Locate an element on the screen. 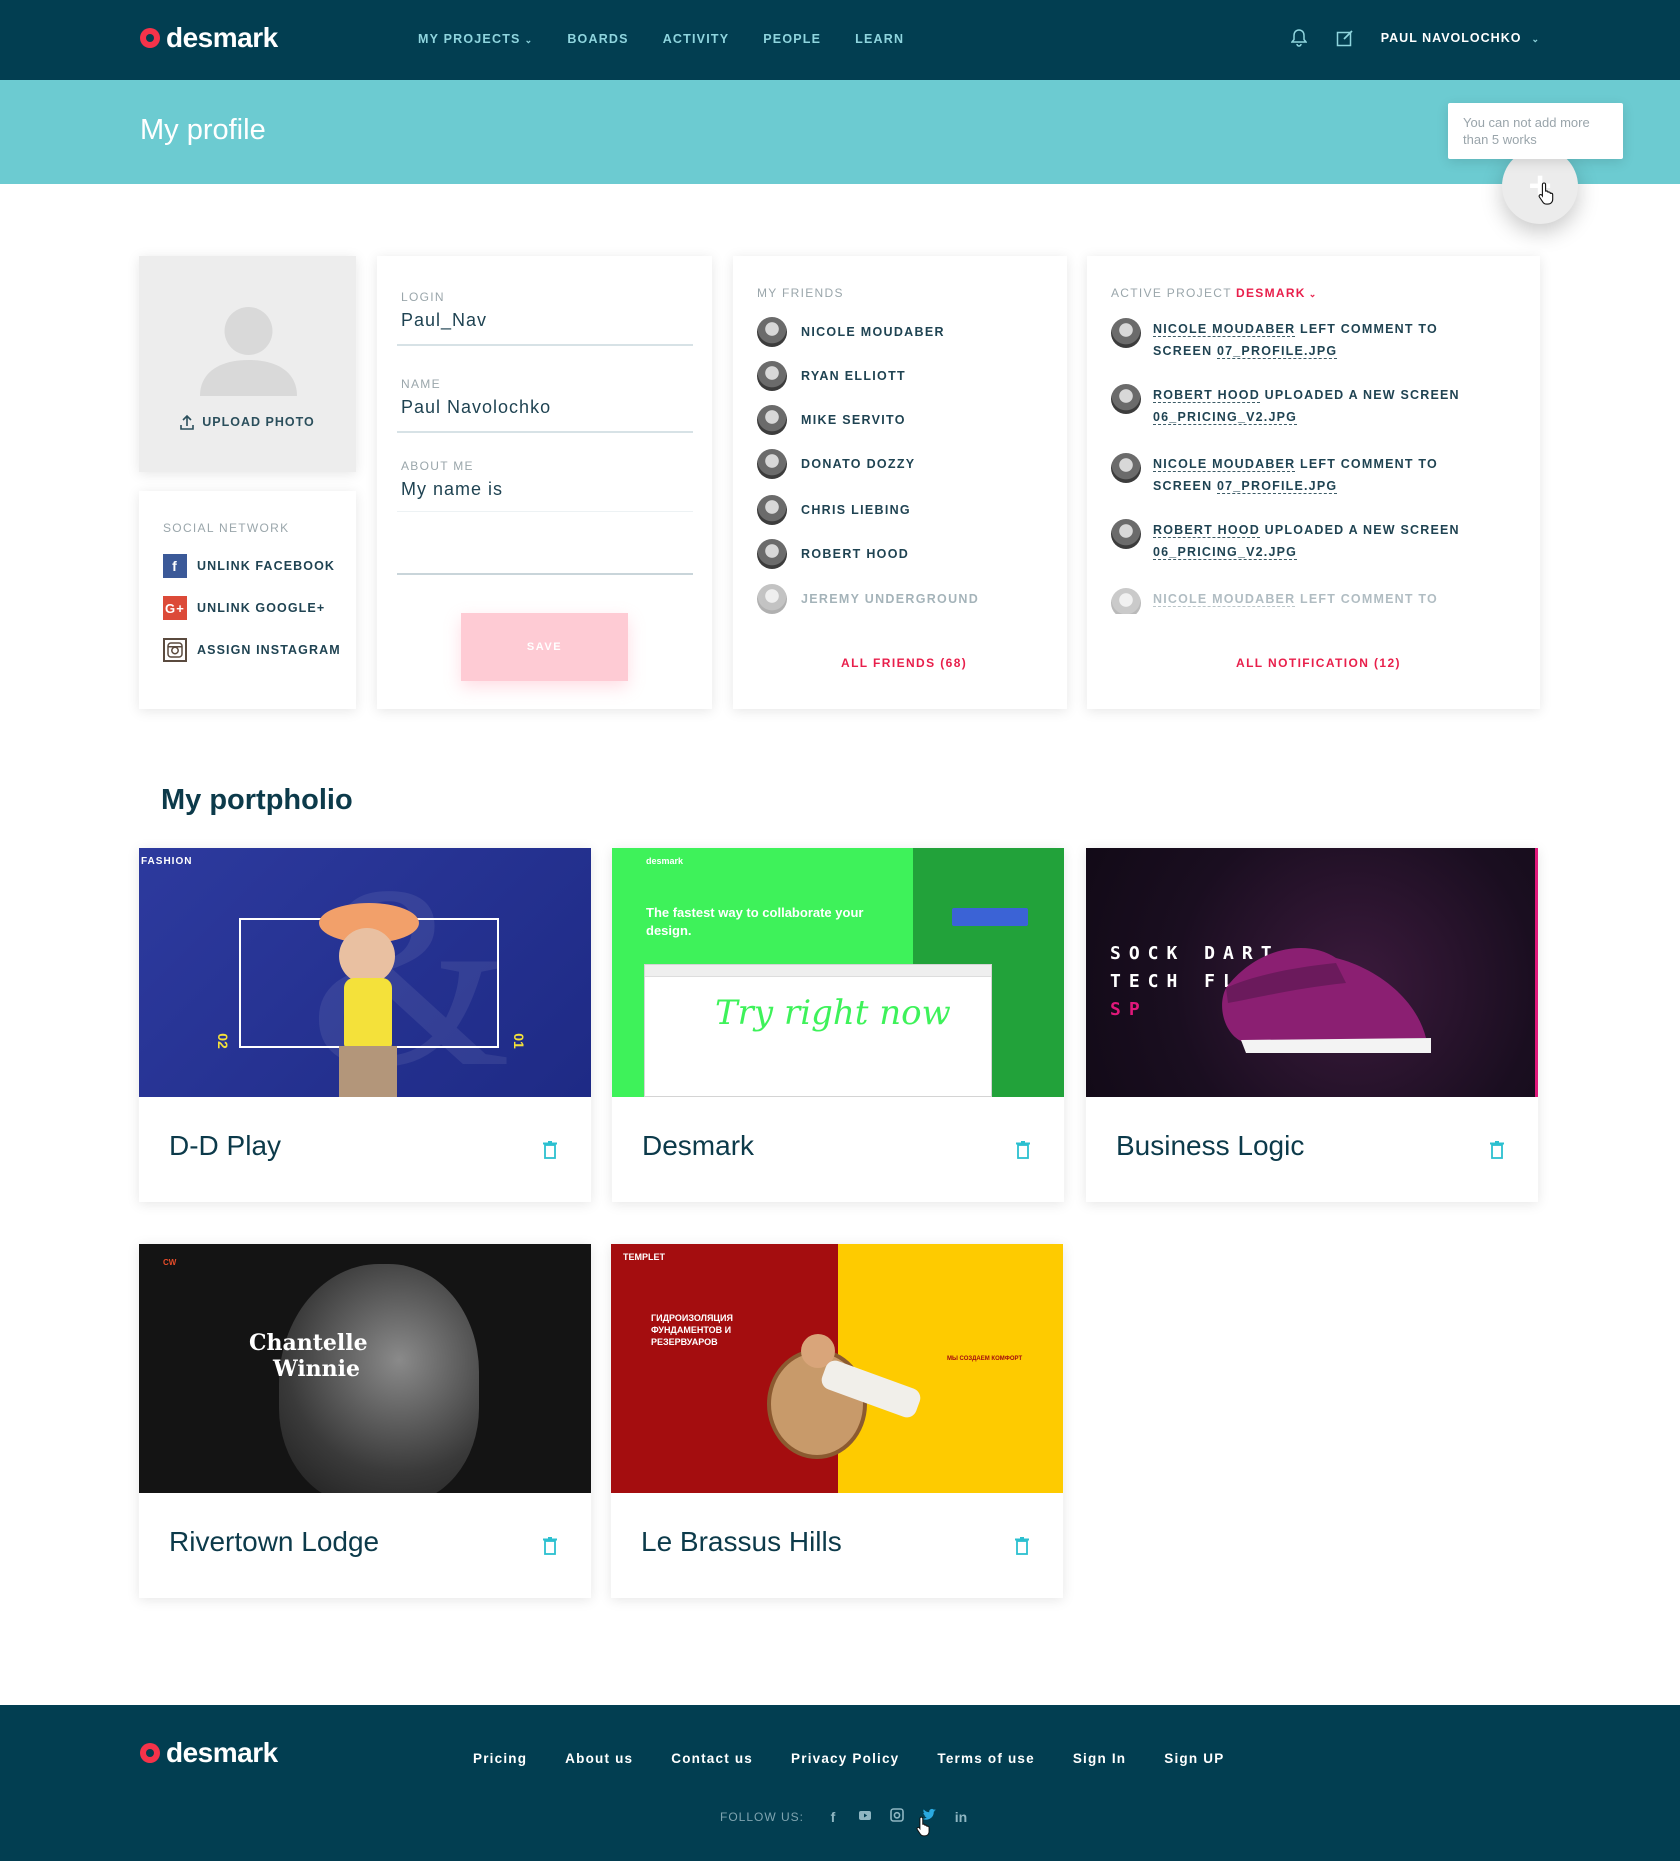 This screenshot has height=1861, width=1680. sneaker-graphic is located at coordinates (1326, 1000).